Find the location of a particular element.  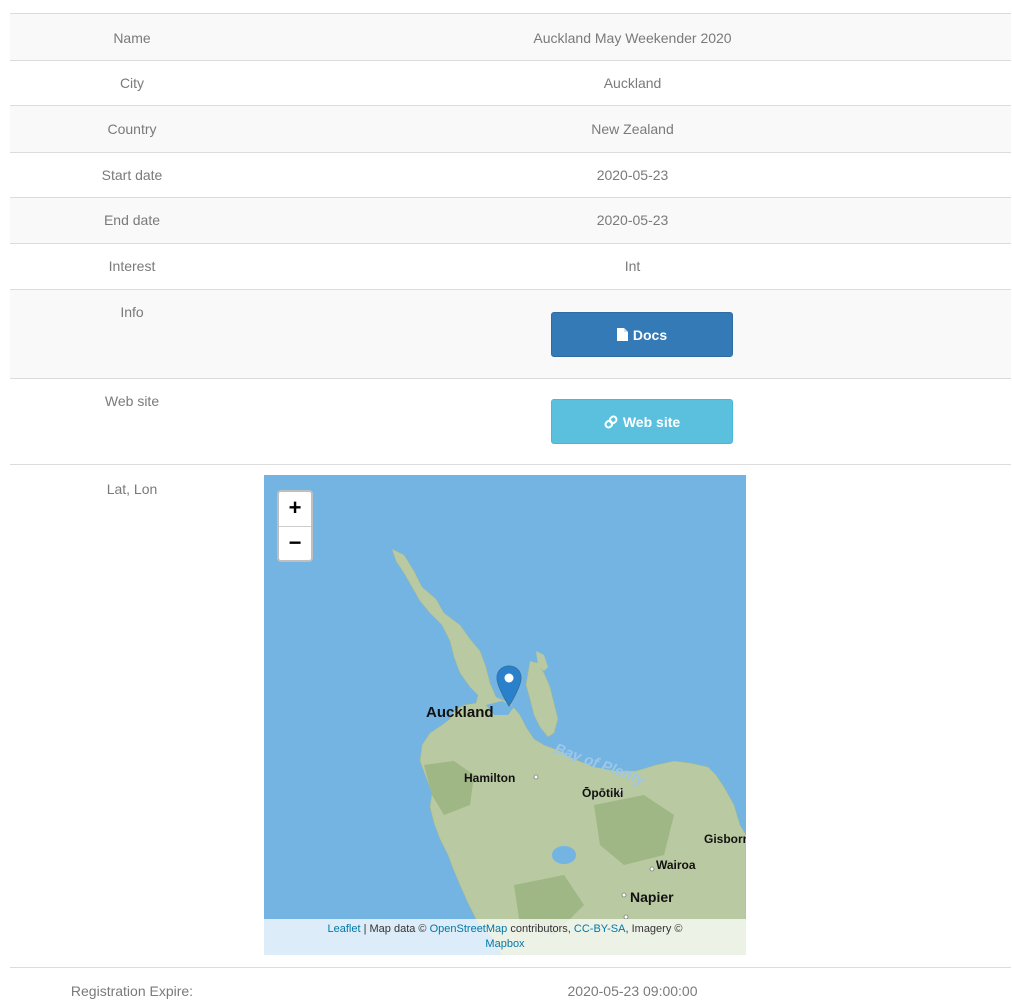

row-label: Country is located at coordinates (132, 129).